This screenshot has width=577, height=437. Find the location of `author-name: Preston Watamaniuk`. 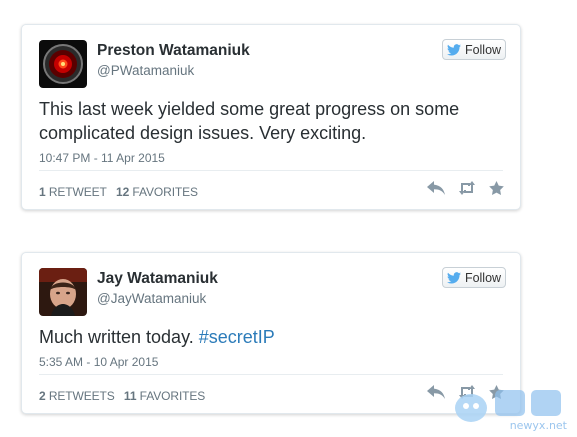

author-name: Preston Watamaniuk is located at coordinates (173, 51).